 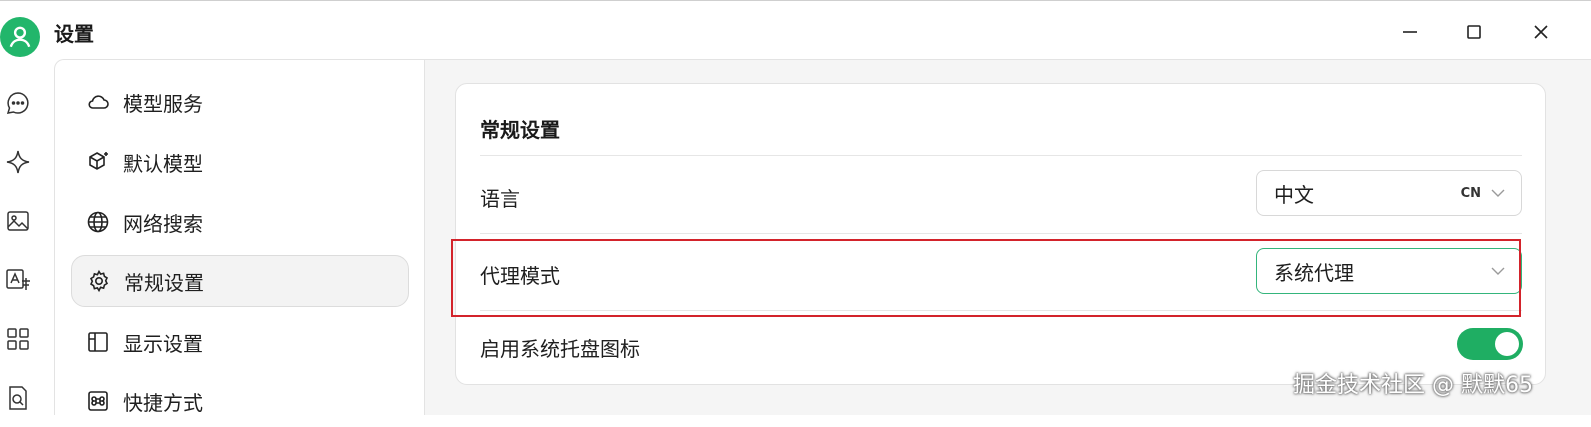 What do you see at coordinates (98, 102) in the screenshot?
I see `cloud-icon` at bounding box center [98, 102].